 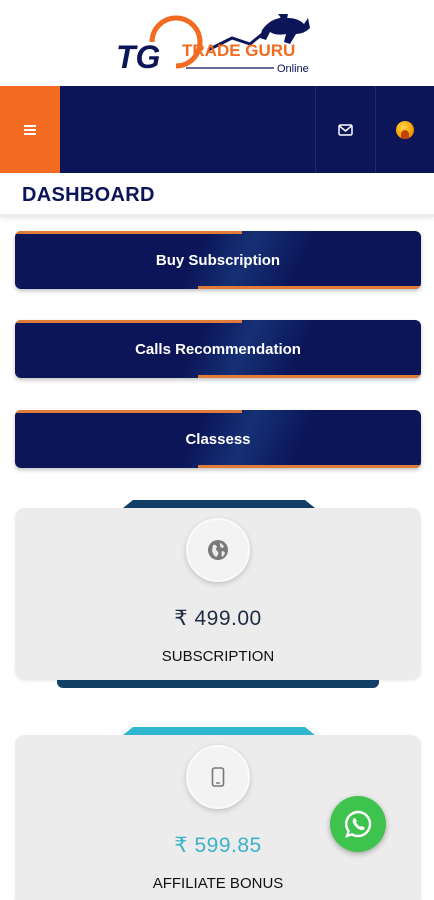 What do you see at coordinates (88, 195) in the screenshot?
I see `page-title: DASHBOARD` at bounding box center [88, 195].